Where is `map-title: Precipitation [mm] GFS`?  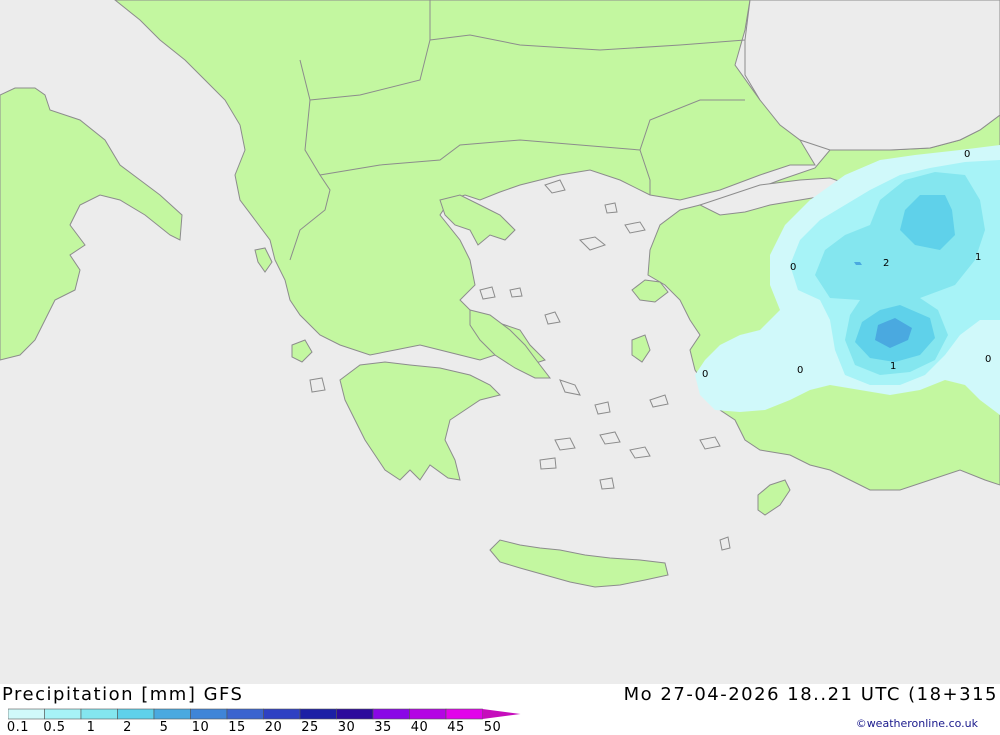
map-title: Precipitation [mm] GFS is located at coordinates (123, 694).